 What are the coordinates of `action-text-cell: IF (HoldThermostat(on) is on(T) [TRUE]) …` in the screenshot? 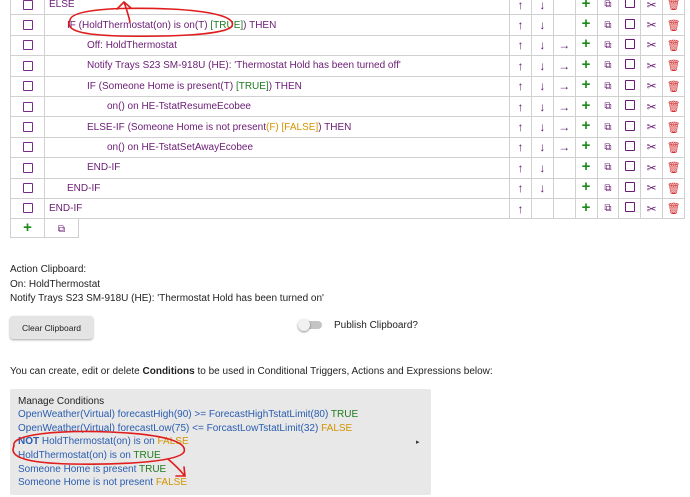 It's located at (277, 25).